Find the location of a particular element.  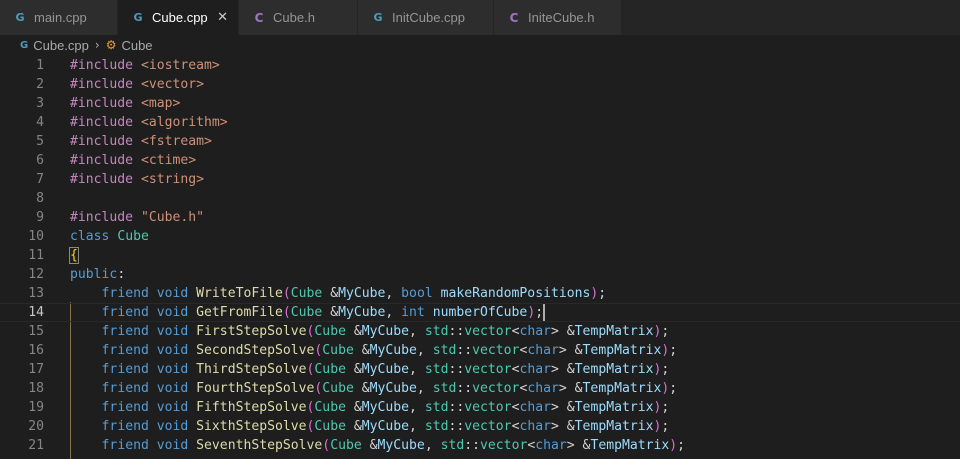

code-line: 2 #include <vector> is located at coordinates (480, 84).